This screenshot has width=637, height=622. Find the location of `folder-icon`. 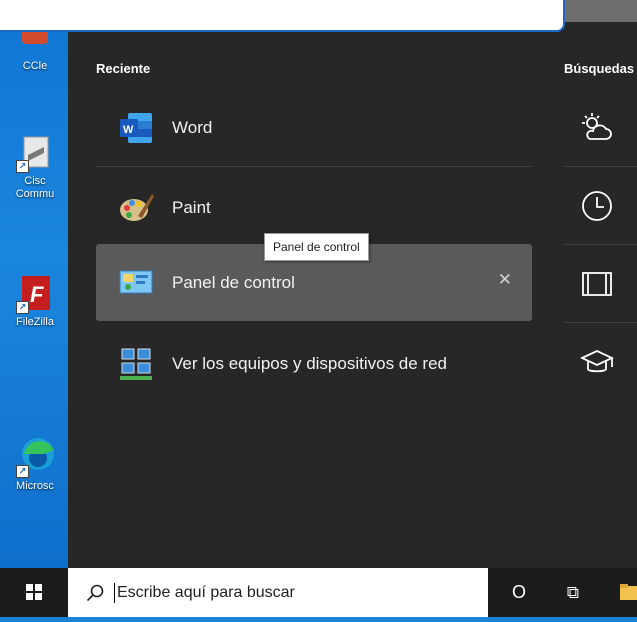

folder-icon is located at coordinates (628, 592).